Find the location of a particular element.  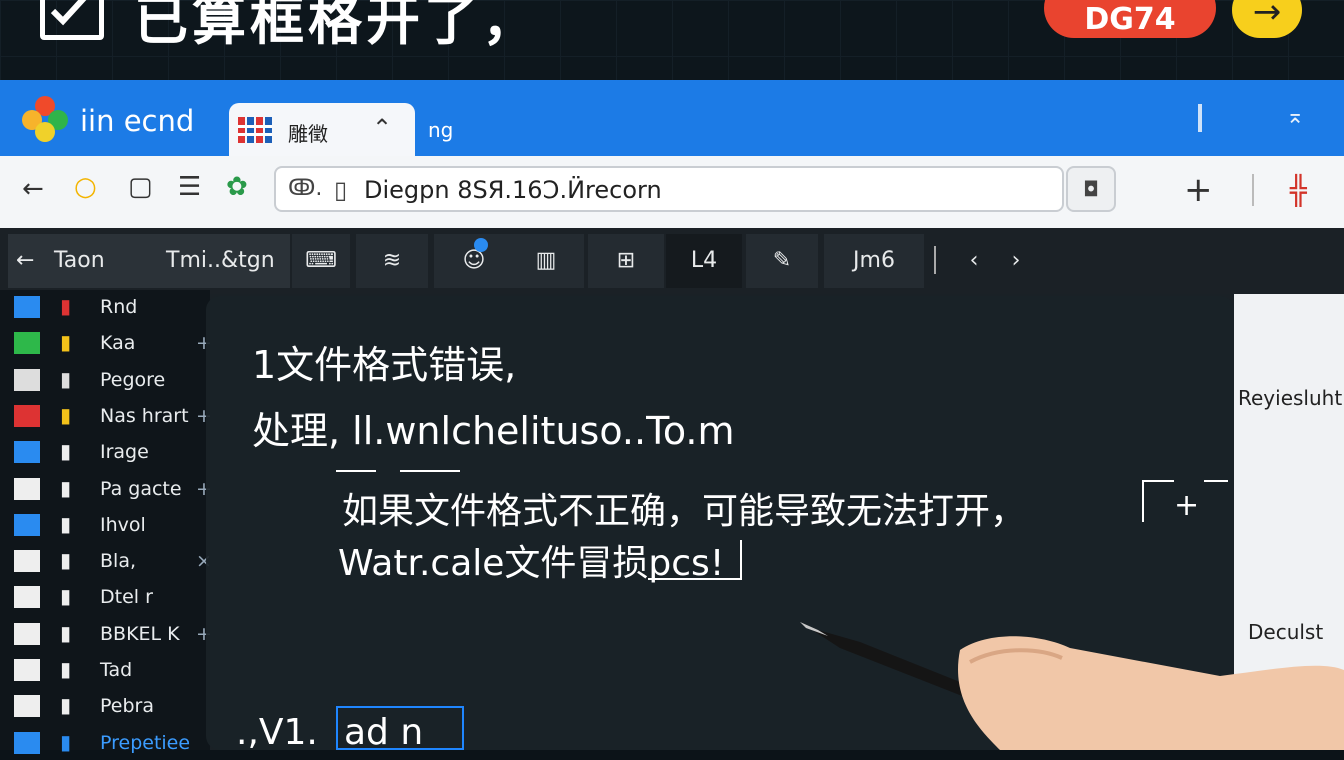

tab-inactive: ng is located at coordinates (440, 130).